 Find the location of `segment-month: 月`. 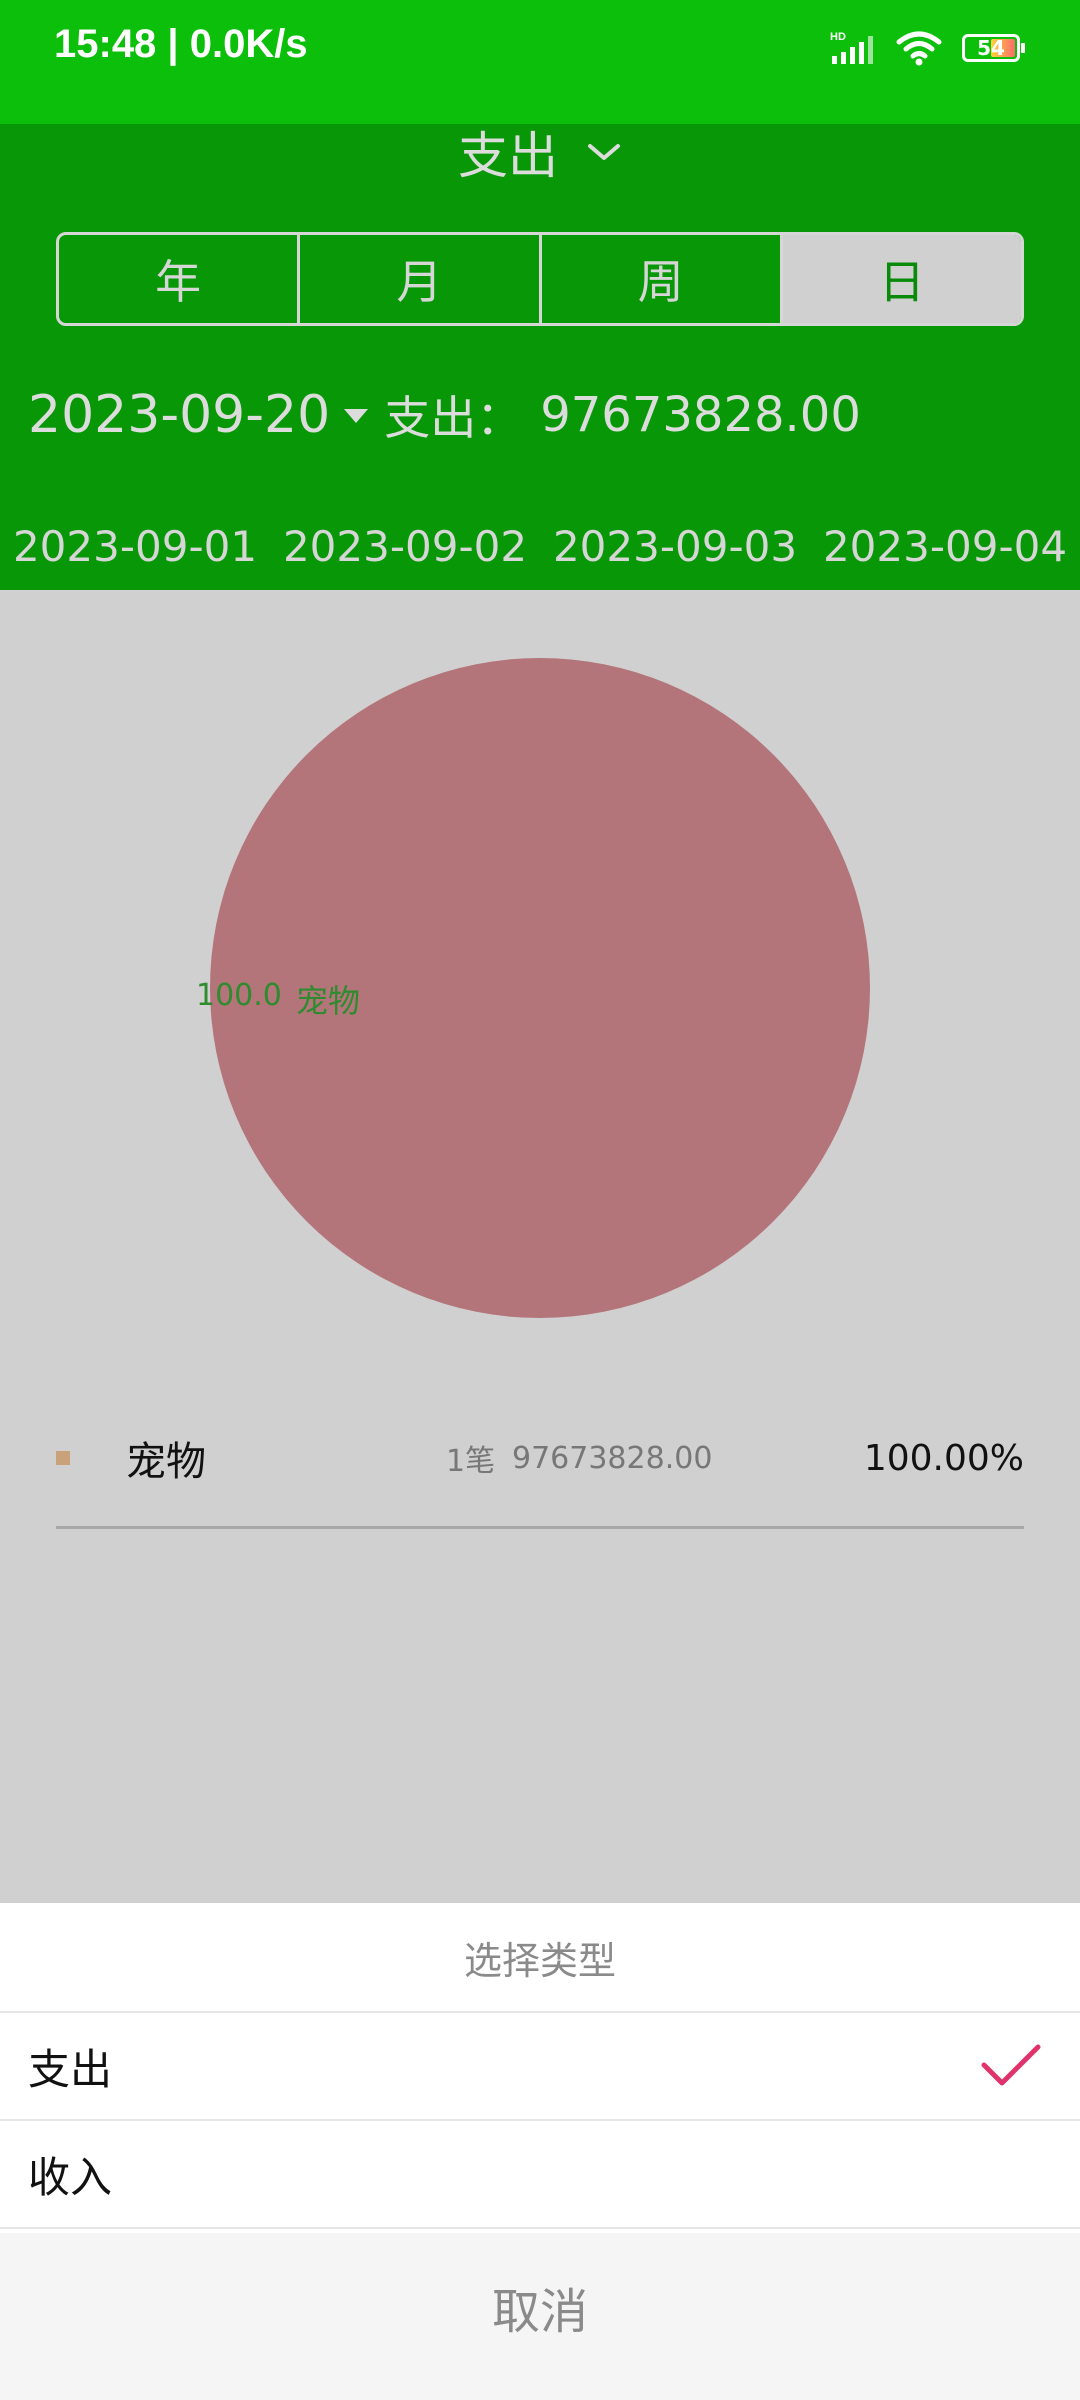

segment-month: 月 is located at coordinates (421, 279).